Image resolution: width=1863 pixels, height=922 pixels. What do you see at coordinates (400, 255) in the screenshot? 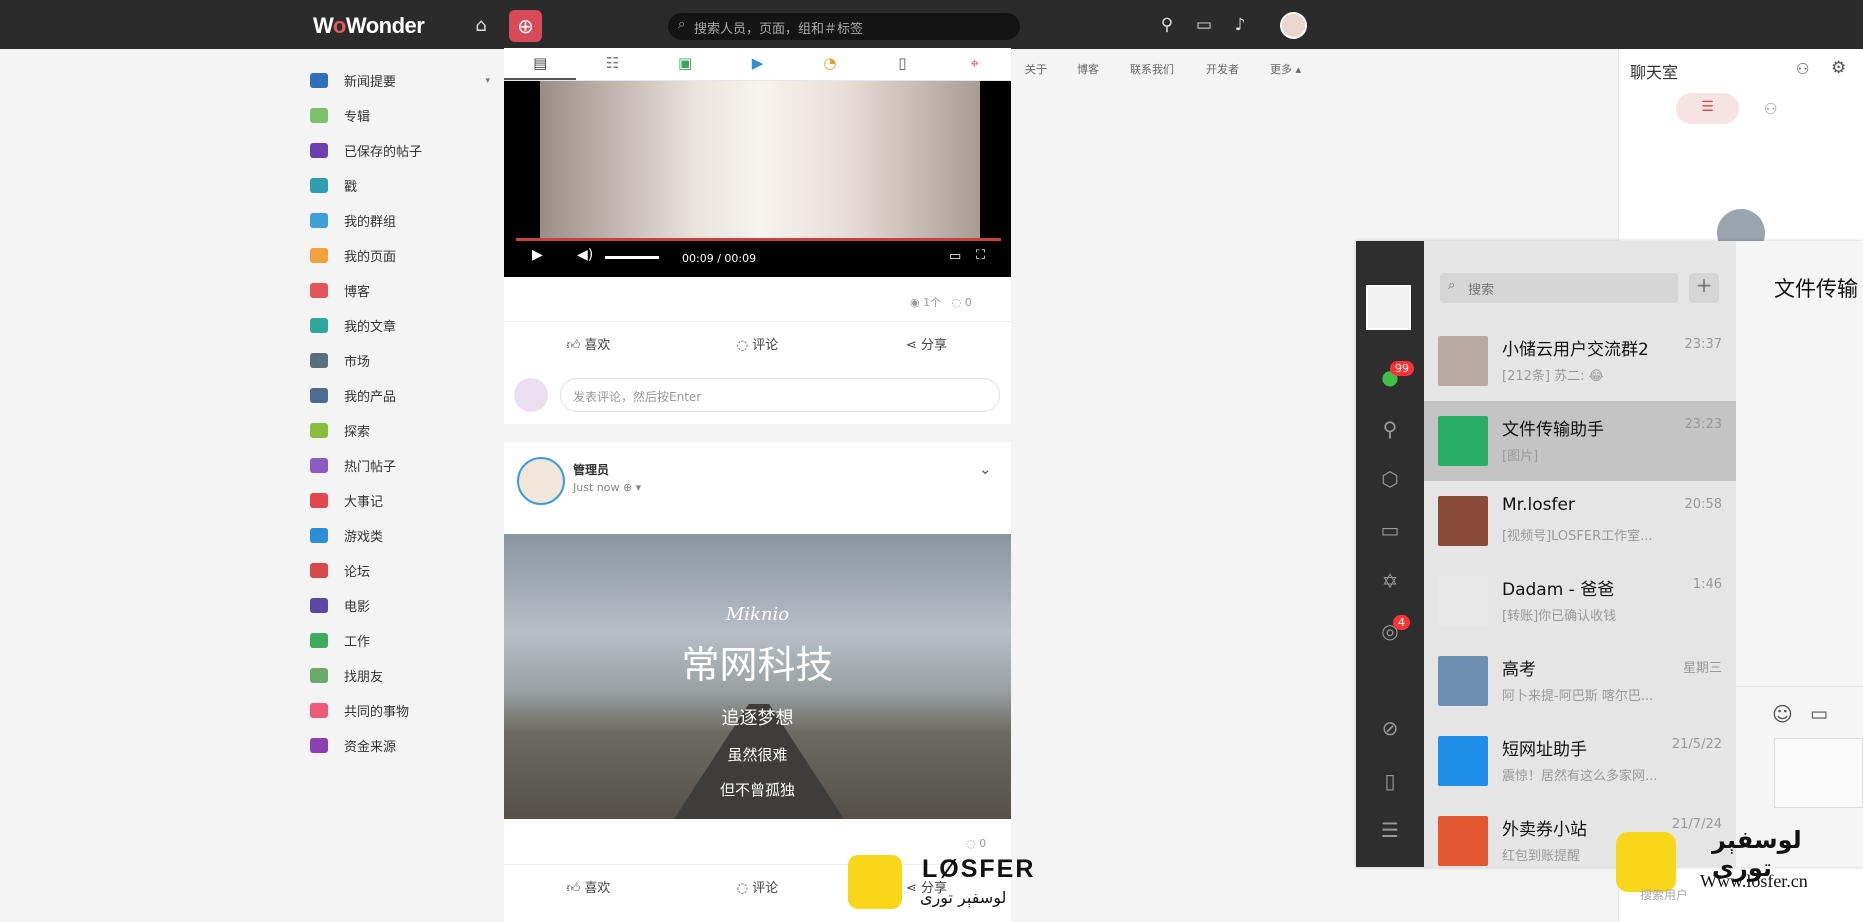
I see `sidebar-item: 我的页面` at bounding box center [400, 255].